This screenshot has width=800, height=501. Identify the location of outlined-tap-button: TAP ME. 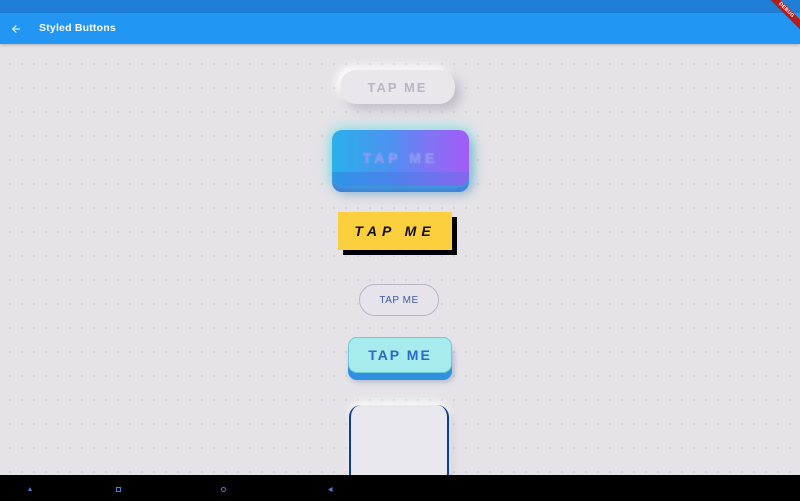
(399, 300).